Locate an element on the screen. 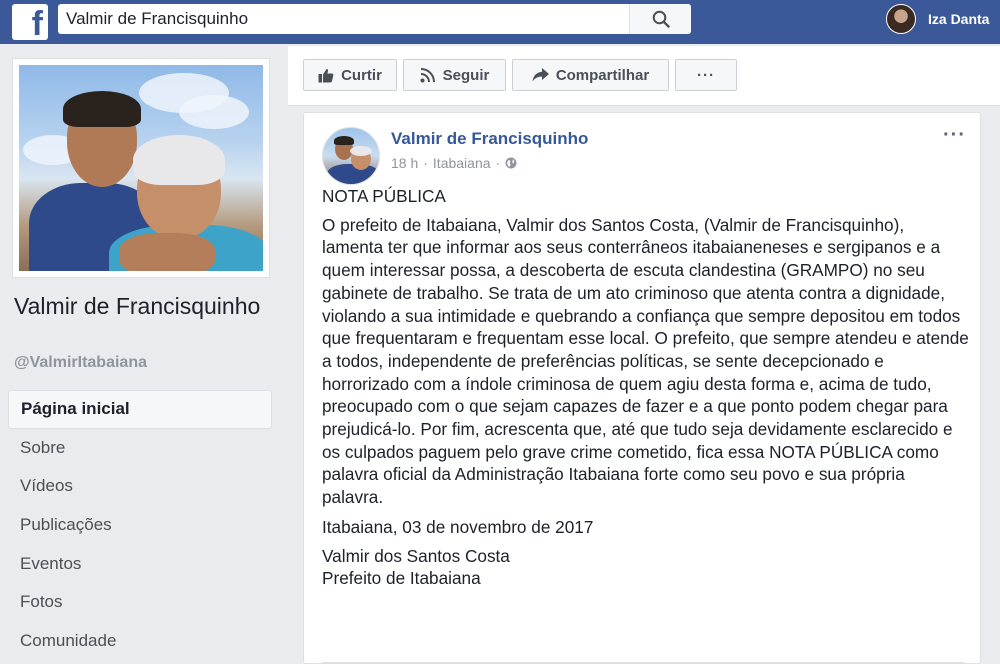  share-button: Compartilhar is located at coordinates (590, 75).